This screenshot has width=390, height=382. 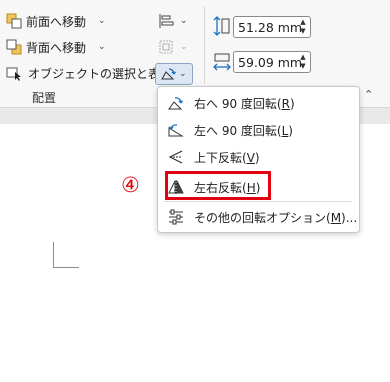 I want to click on rotate-icon, so click(x=168, y=74).